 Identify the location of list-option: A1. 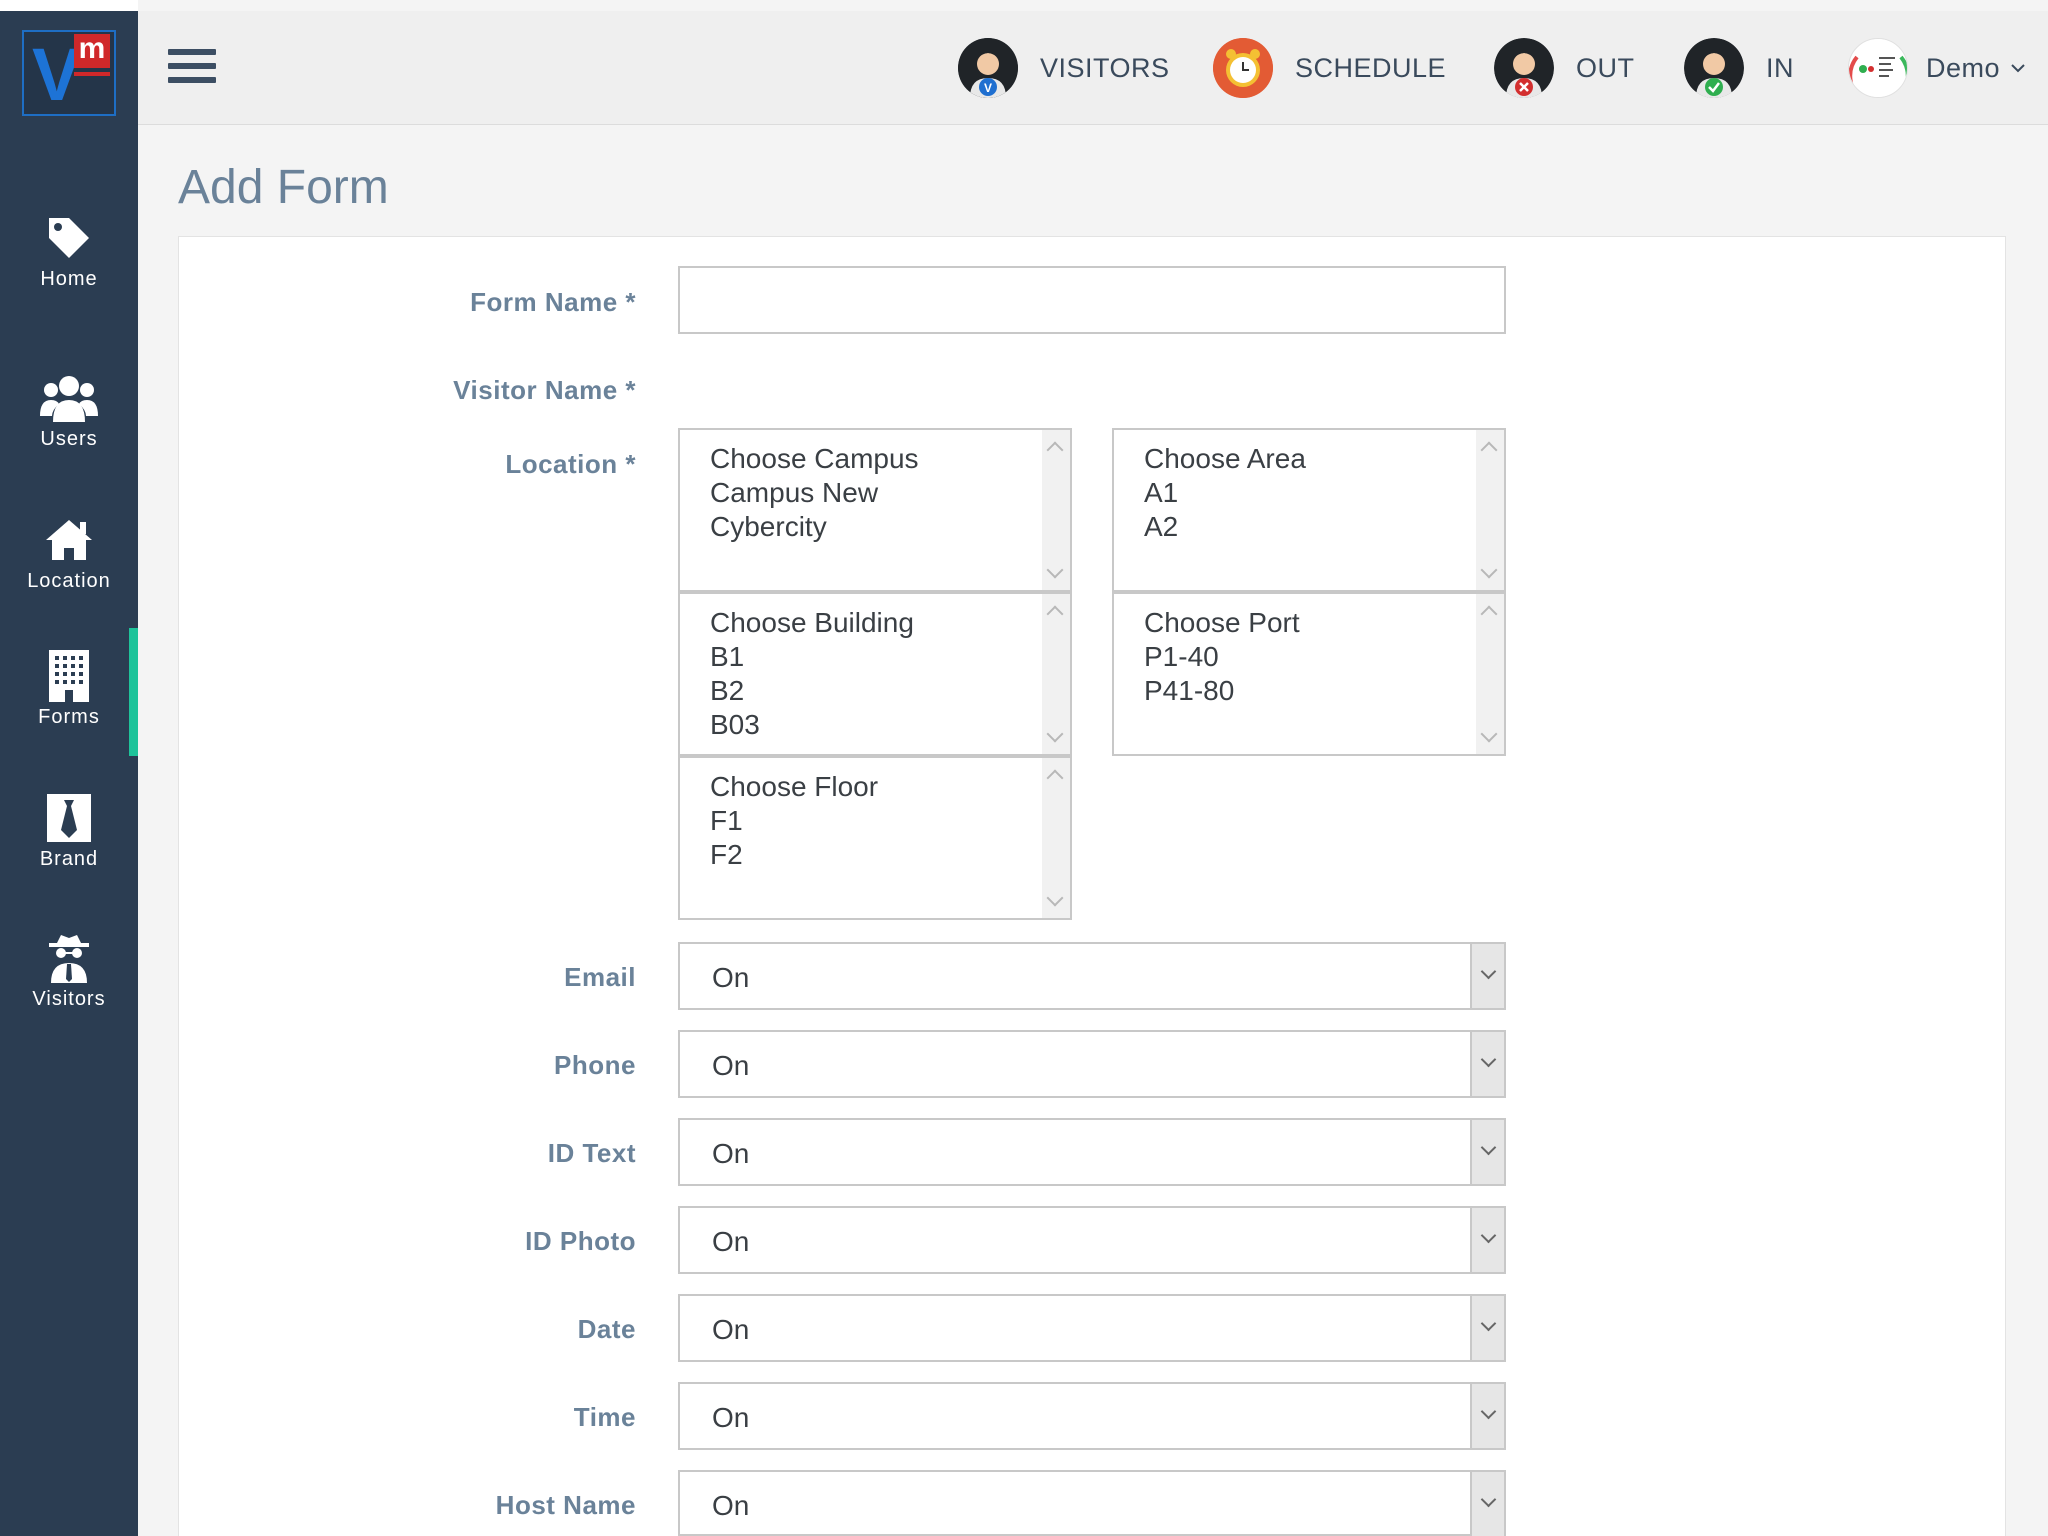
(1225, 493).